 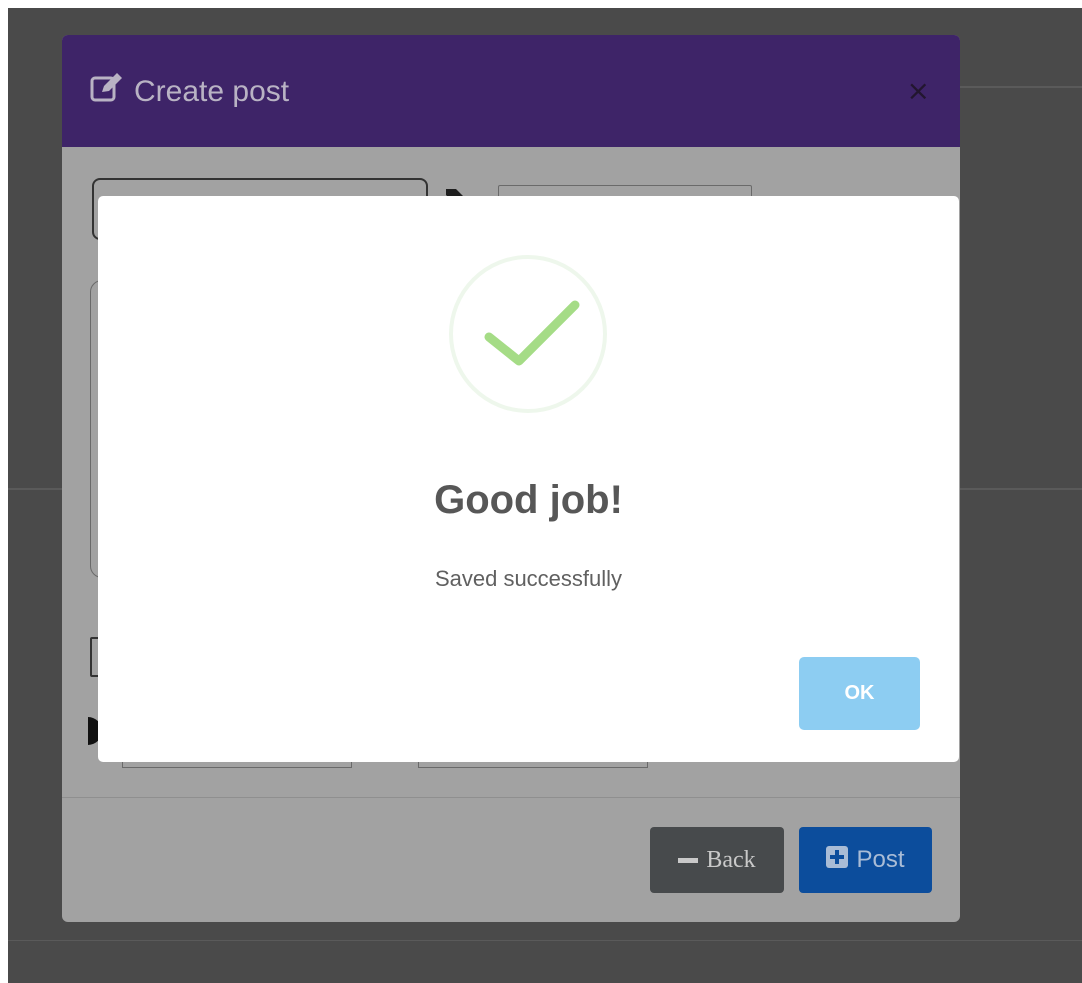 I want to click on minus-icon, so click(x=688, y=860).